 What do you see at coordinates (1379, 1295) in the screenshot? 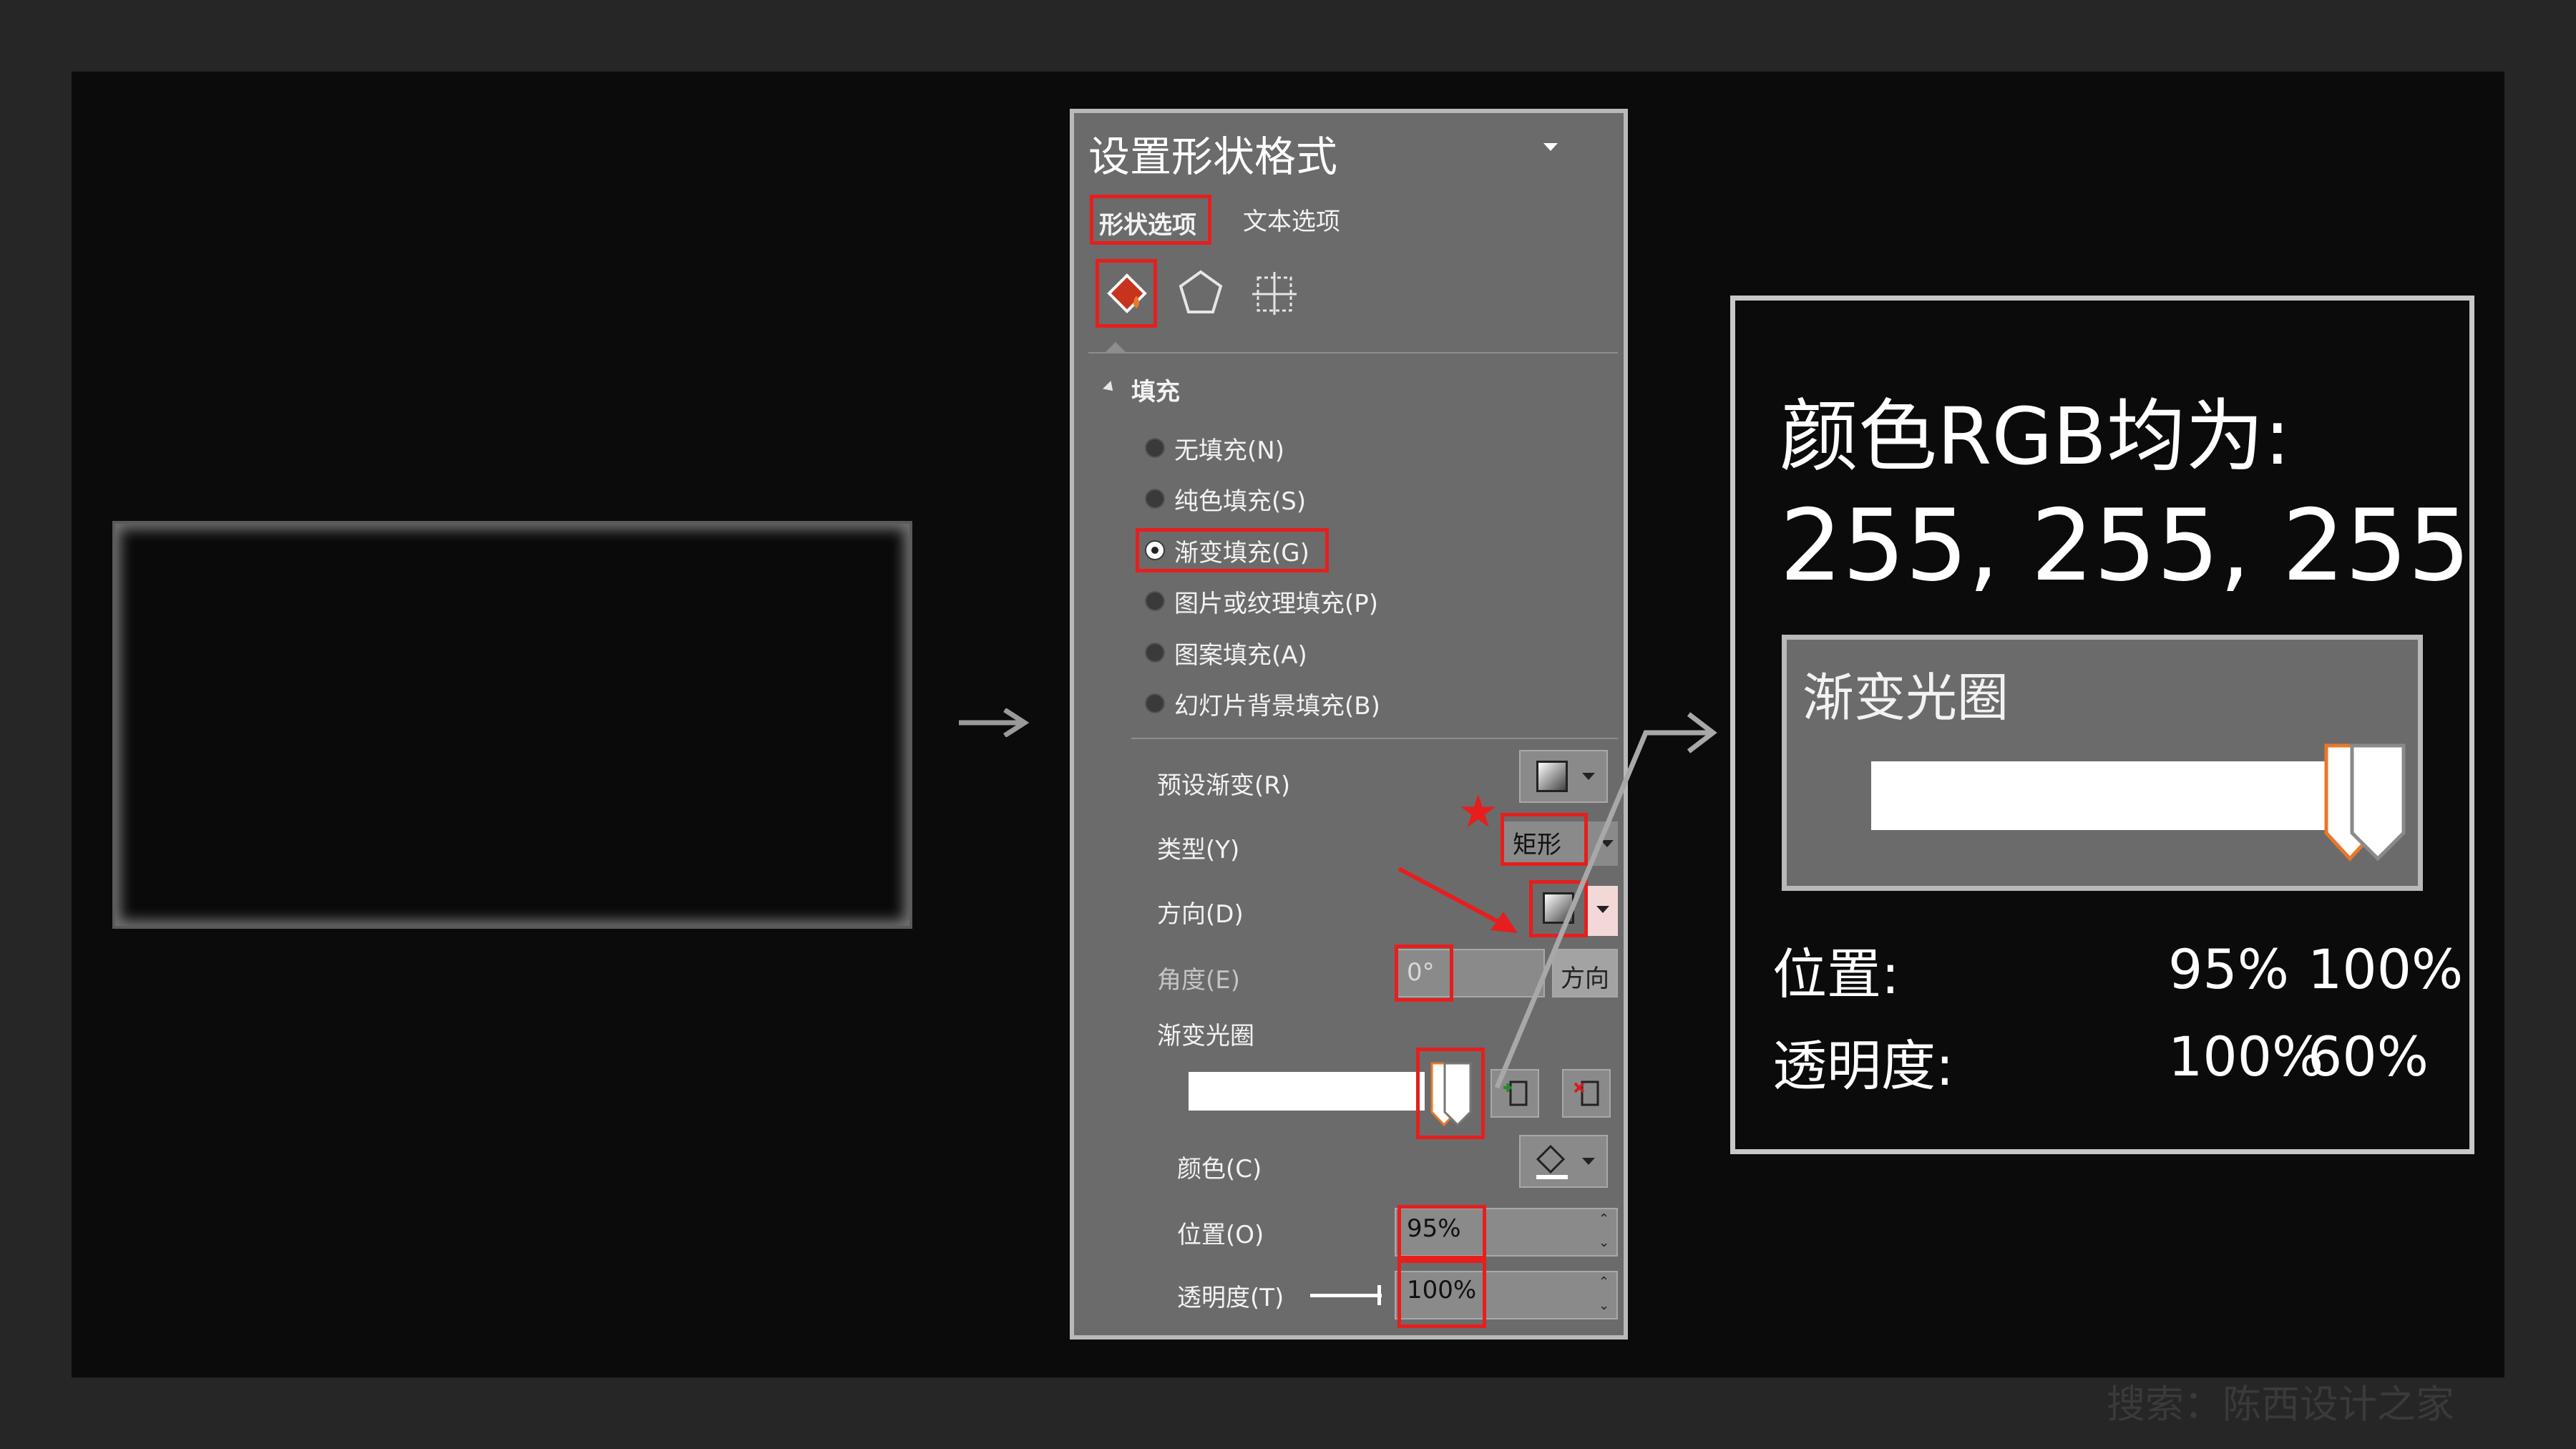
I see `transparency-slider-thumb` at bounding box center [1379, 1295].